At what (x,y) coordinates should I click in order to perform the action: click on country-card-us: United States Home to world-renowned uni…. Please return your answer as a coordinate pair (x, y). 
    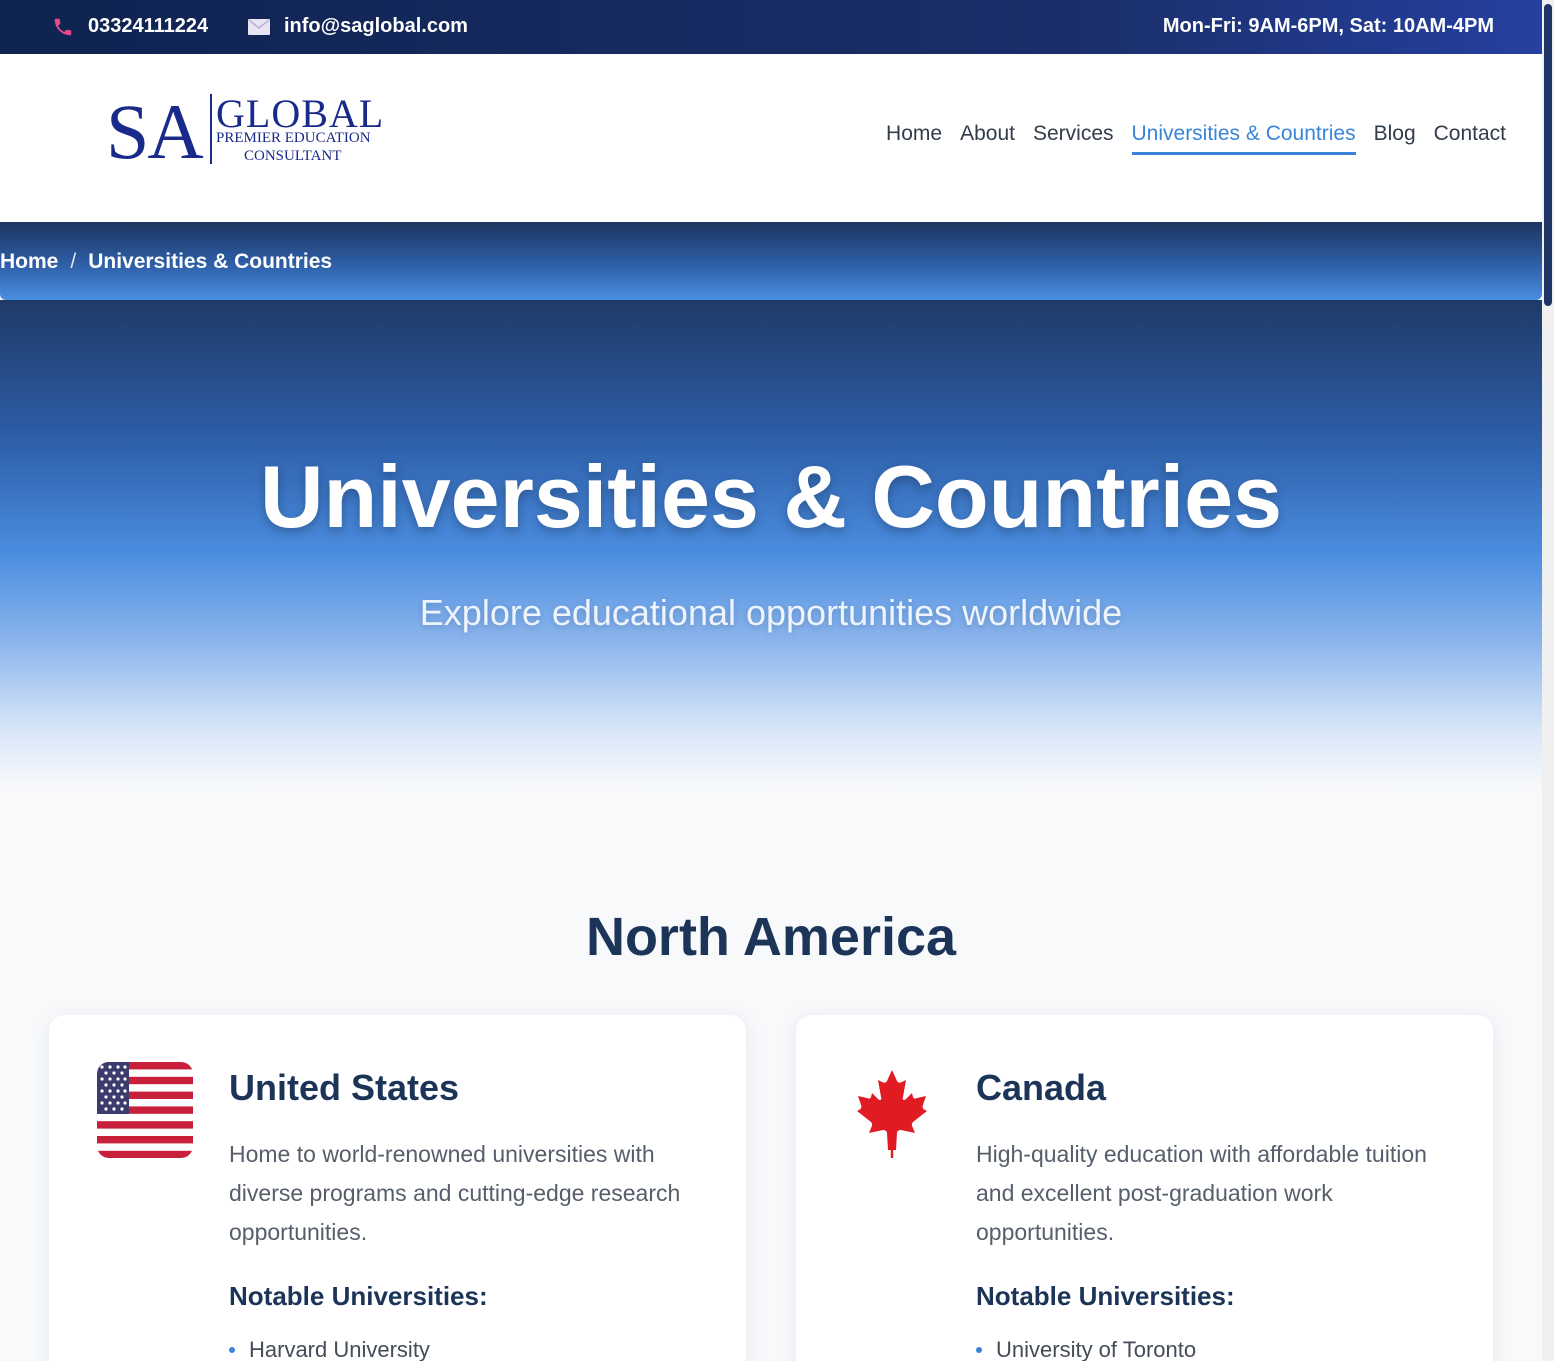
    Looking at the image, I should click on (397, 1188).